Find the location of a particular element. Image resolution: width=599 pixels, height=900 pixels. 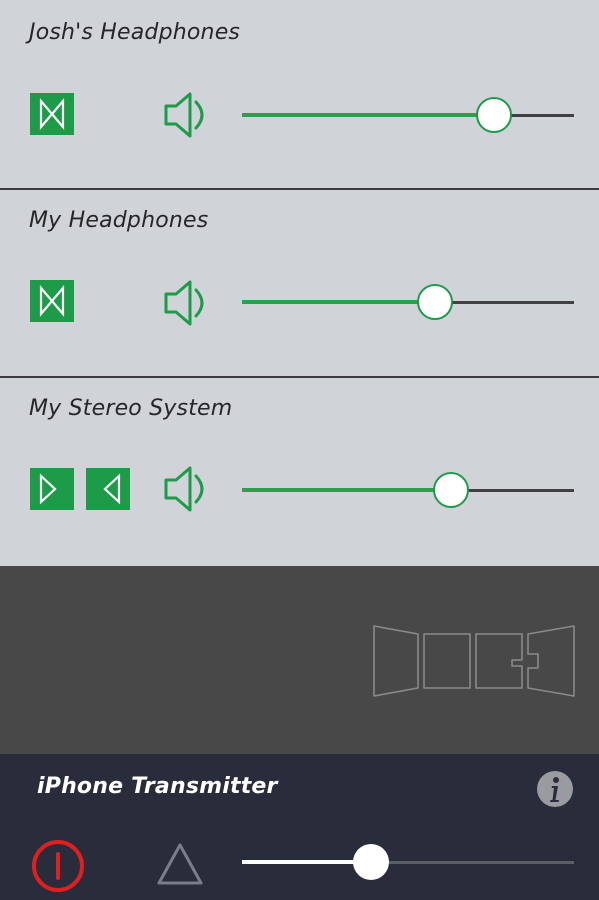

transmitter-volume-slider is located at coordinates (408, 863).